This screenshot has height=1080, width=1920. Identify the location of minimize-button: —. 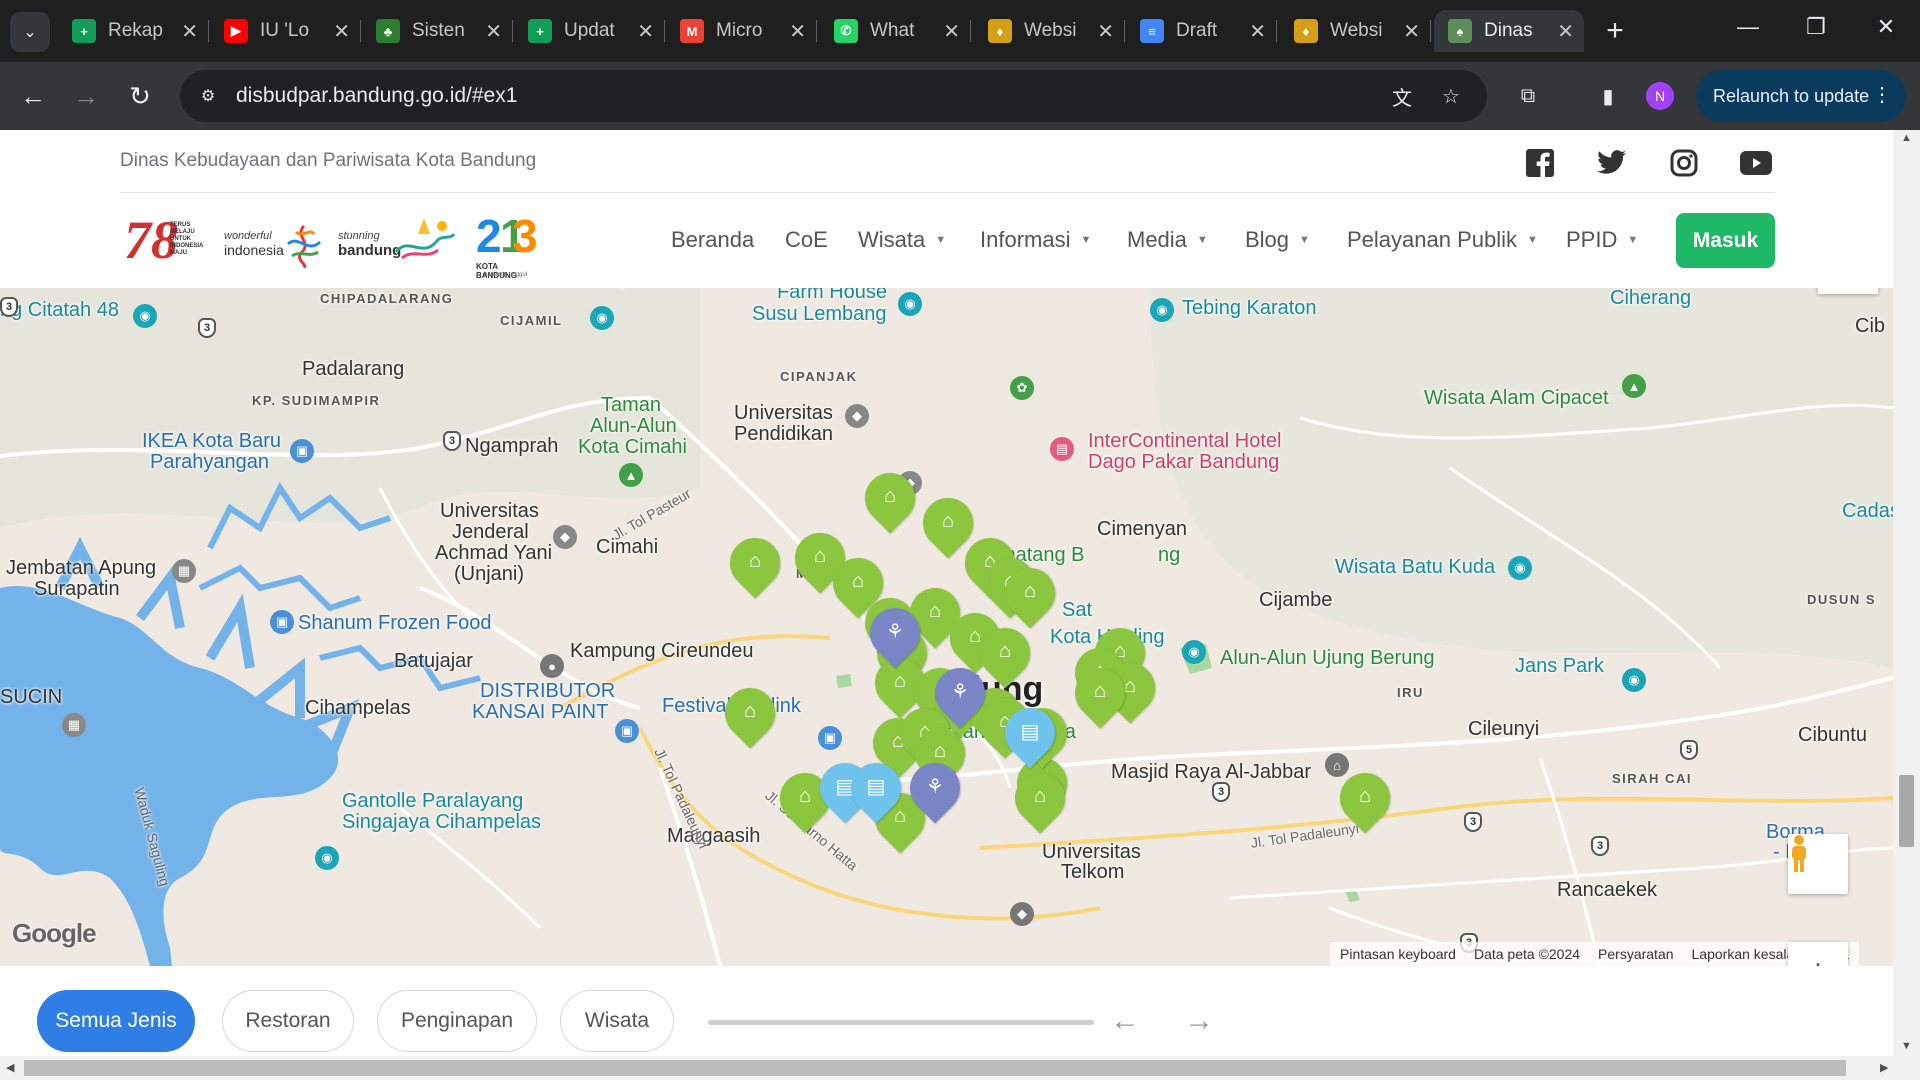
(1748, 27).